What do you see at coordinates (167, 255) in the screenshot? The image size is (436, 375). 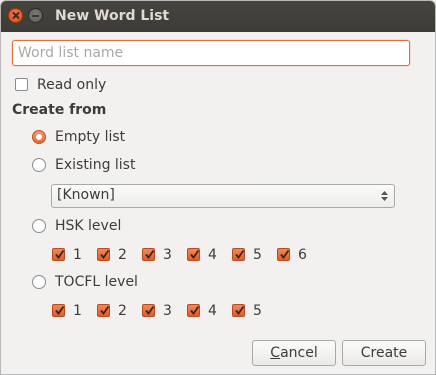 I see `hsk-level-3-label: 3` at bounding box center [167, 255].